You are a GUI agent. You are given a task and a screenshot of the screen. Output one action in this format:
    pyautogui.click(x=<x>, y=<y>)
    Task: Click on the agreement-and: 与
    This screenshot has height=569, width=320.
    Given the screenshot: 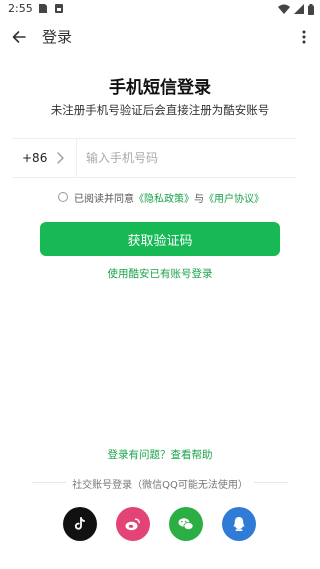 What is the action you would take?
    pyautogui.click(x=199, y=199)
    